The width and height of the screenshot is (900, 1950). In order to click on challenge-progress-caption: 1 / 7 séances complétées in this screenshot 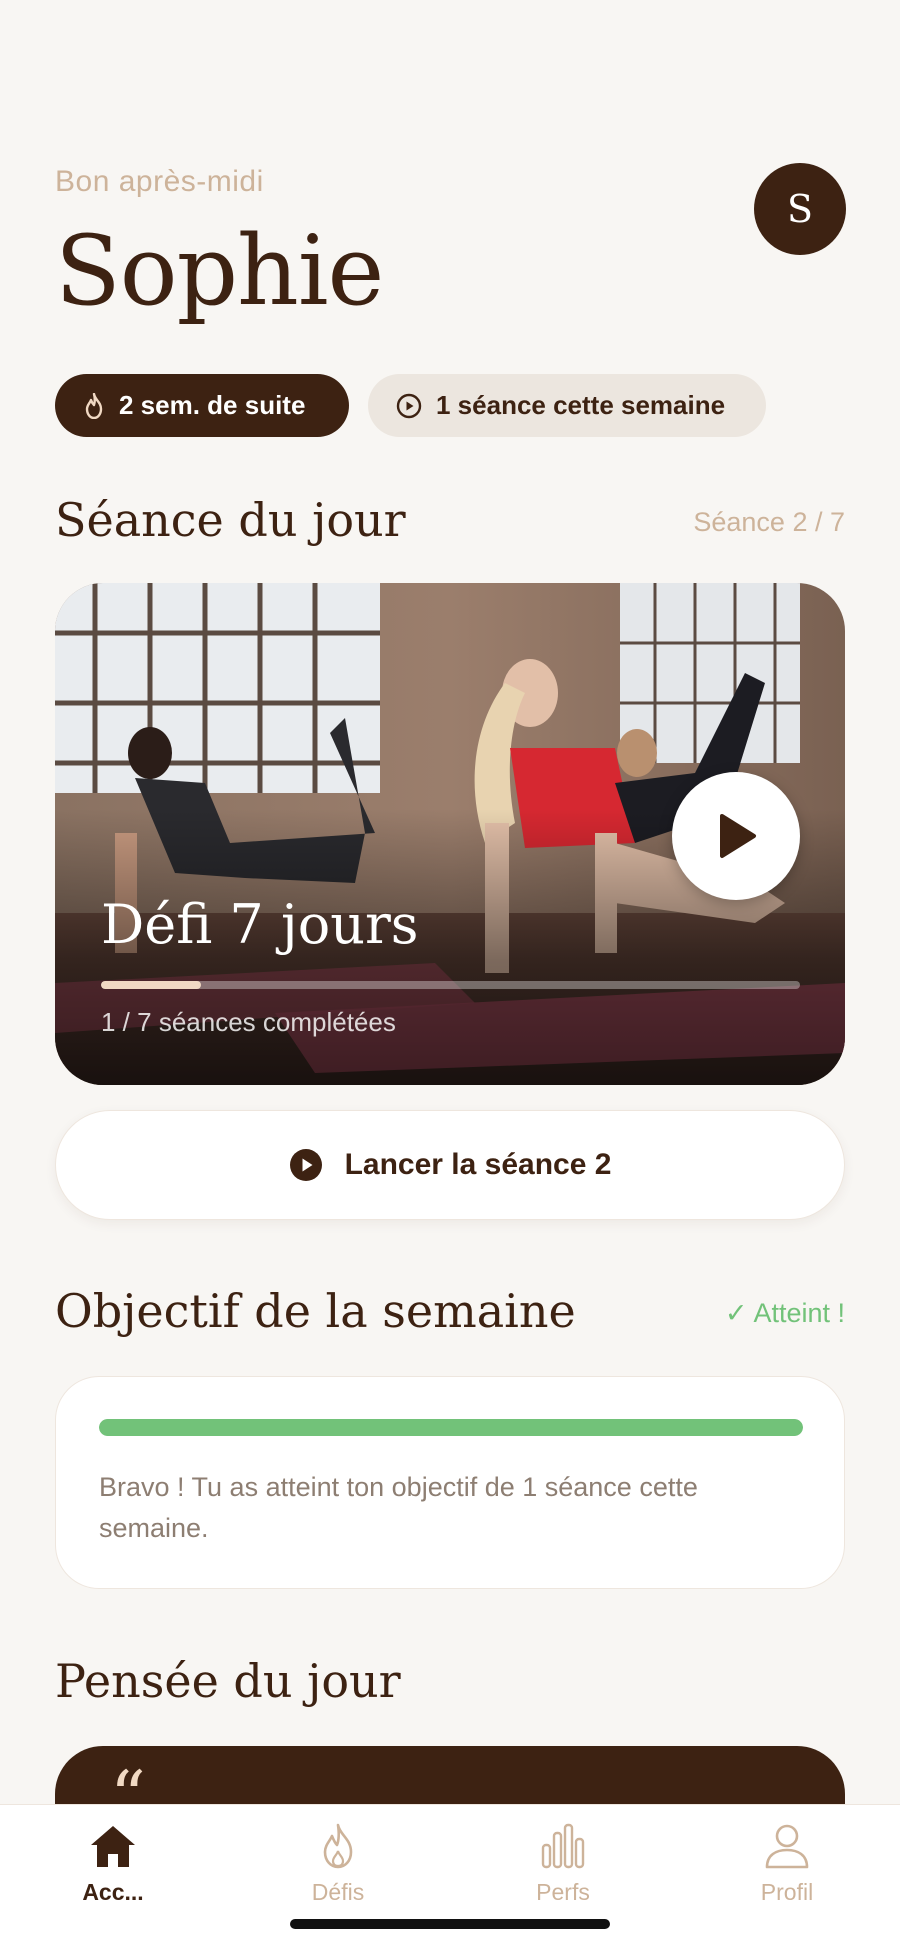, I will do `click(248, 1022)`.